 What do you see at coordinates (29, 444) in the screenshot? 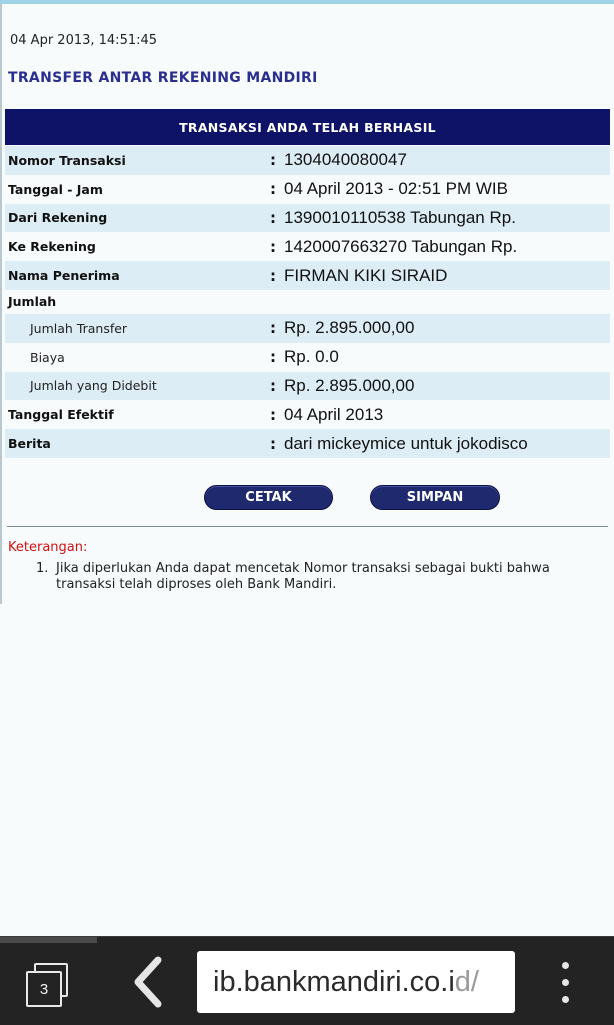
I see `row-label: Berita` at bounding box center [29, 444].